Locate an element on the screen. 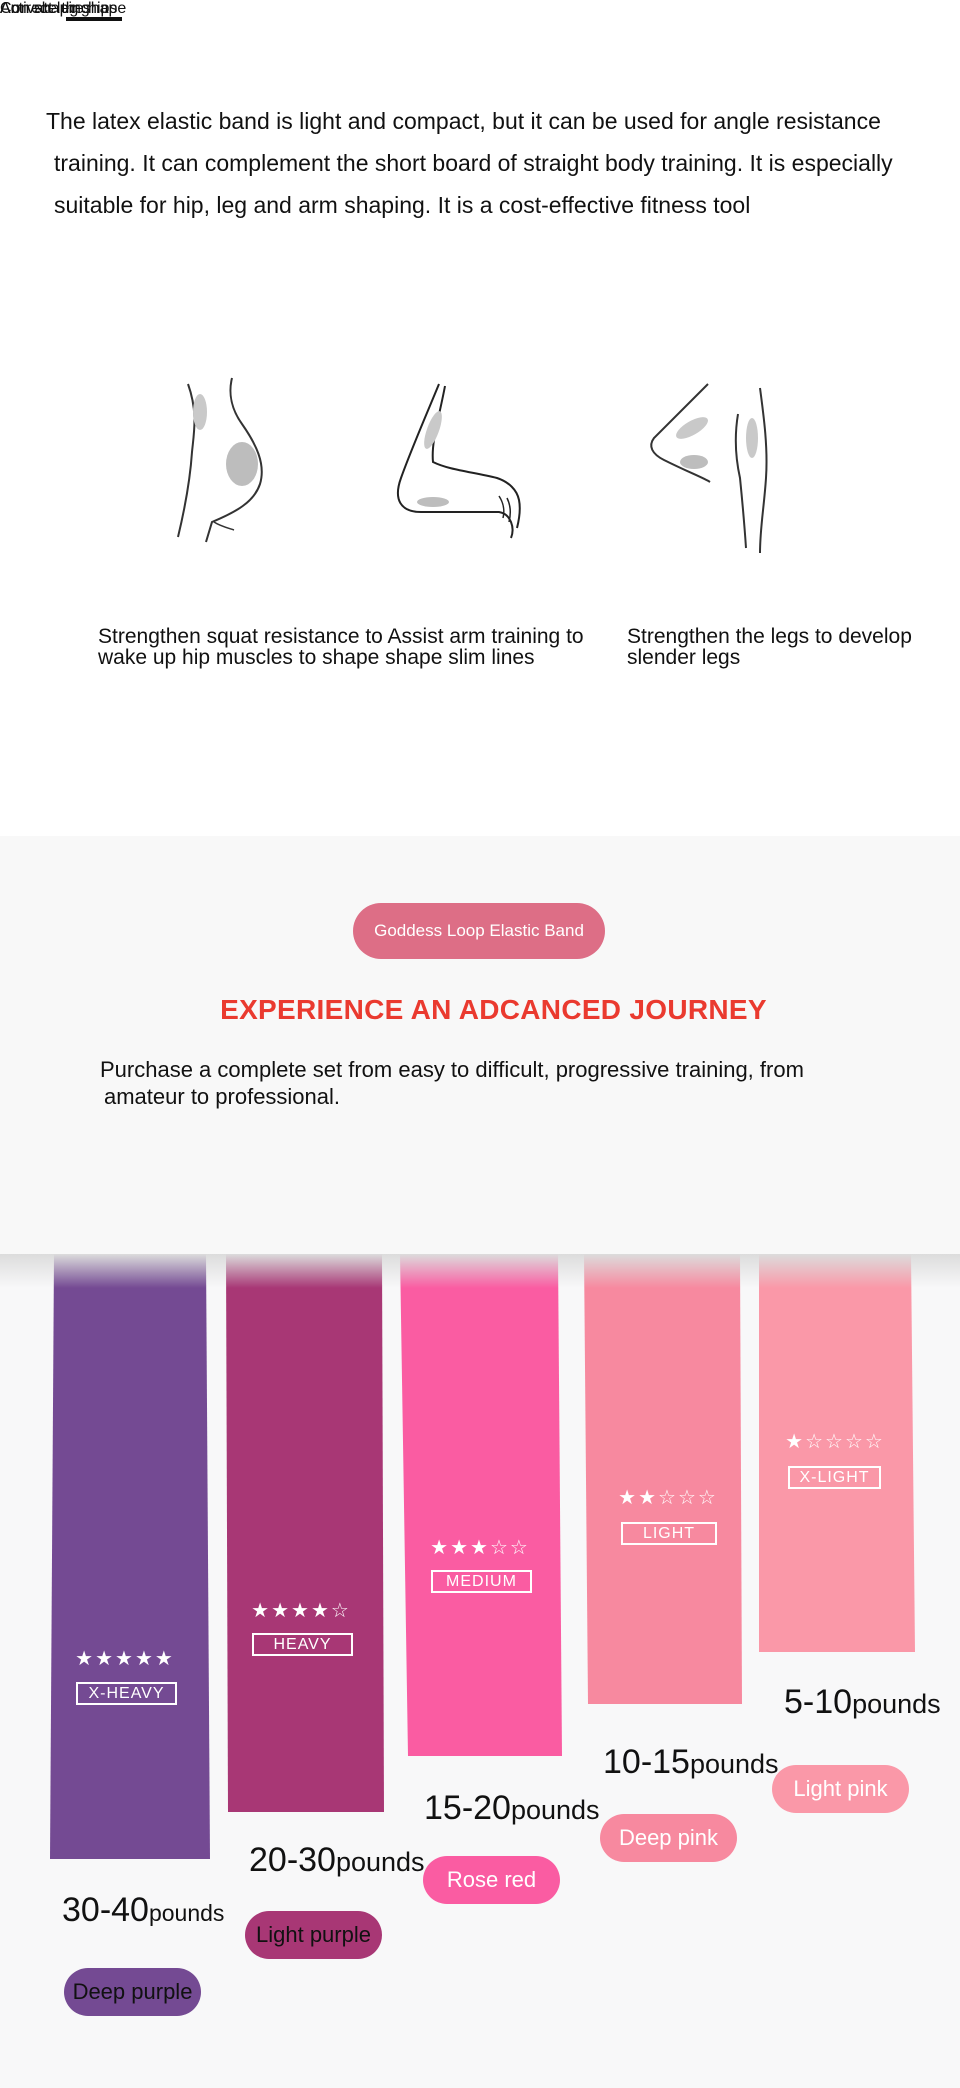  band-light-stars: ★★☆☆☆ is located at coordinates (668, 1498).